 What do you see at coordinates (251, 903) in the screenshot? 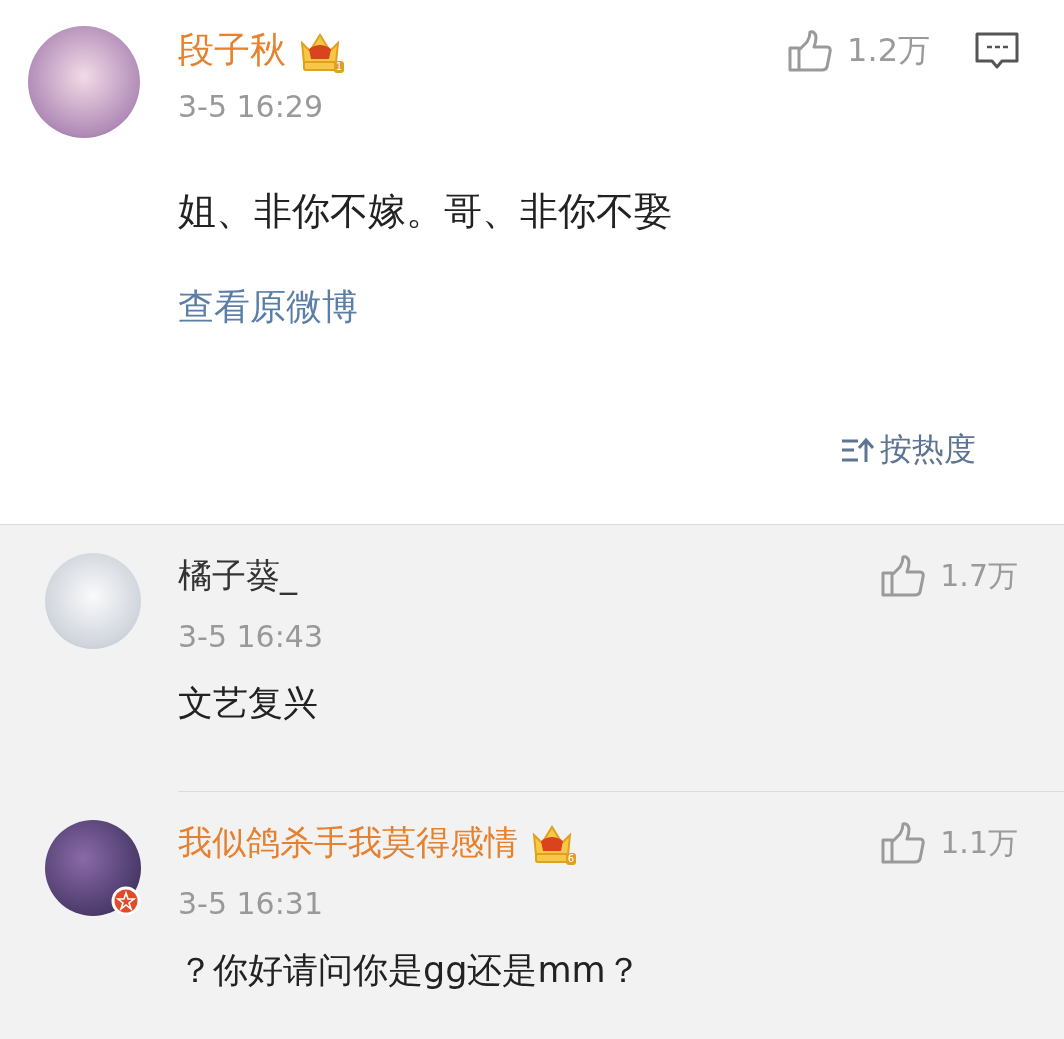
I see `timestamp: 3-5 16:31` at bounding box center [251, 903].